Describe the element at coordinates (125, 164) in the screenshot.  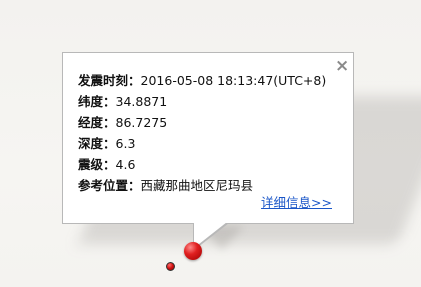
I see `field-value: 4.6` at that location.